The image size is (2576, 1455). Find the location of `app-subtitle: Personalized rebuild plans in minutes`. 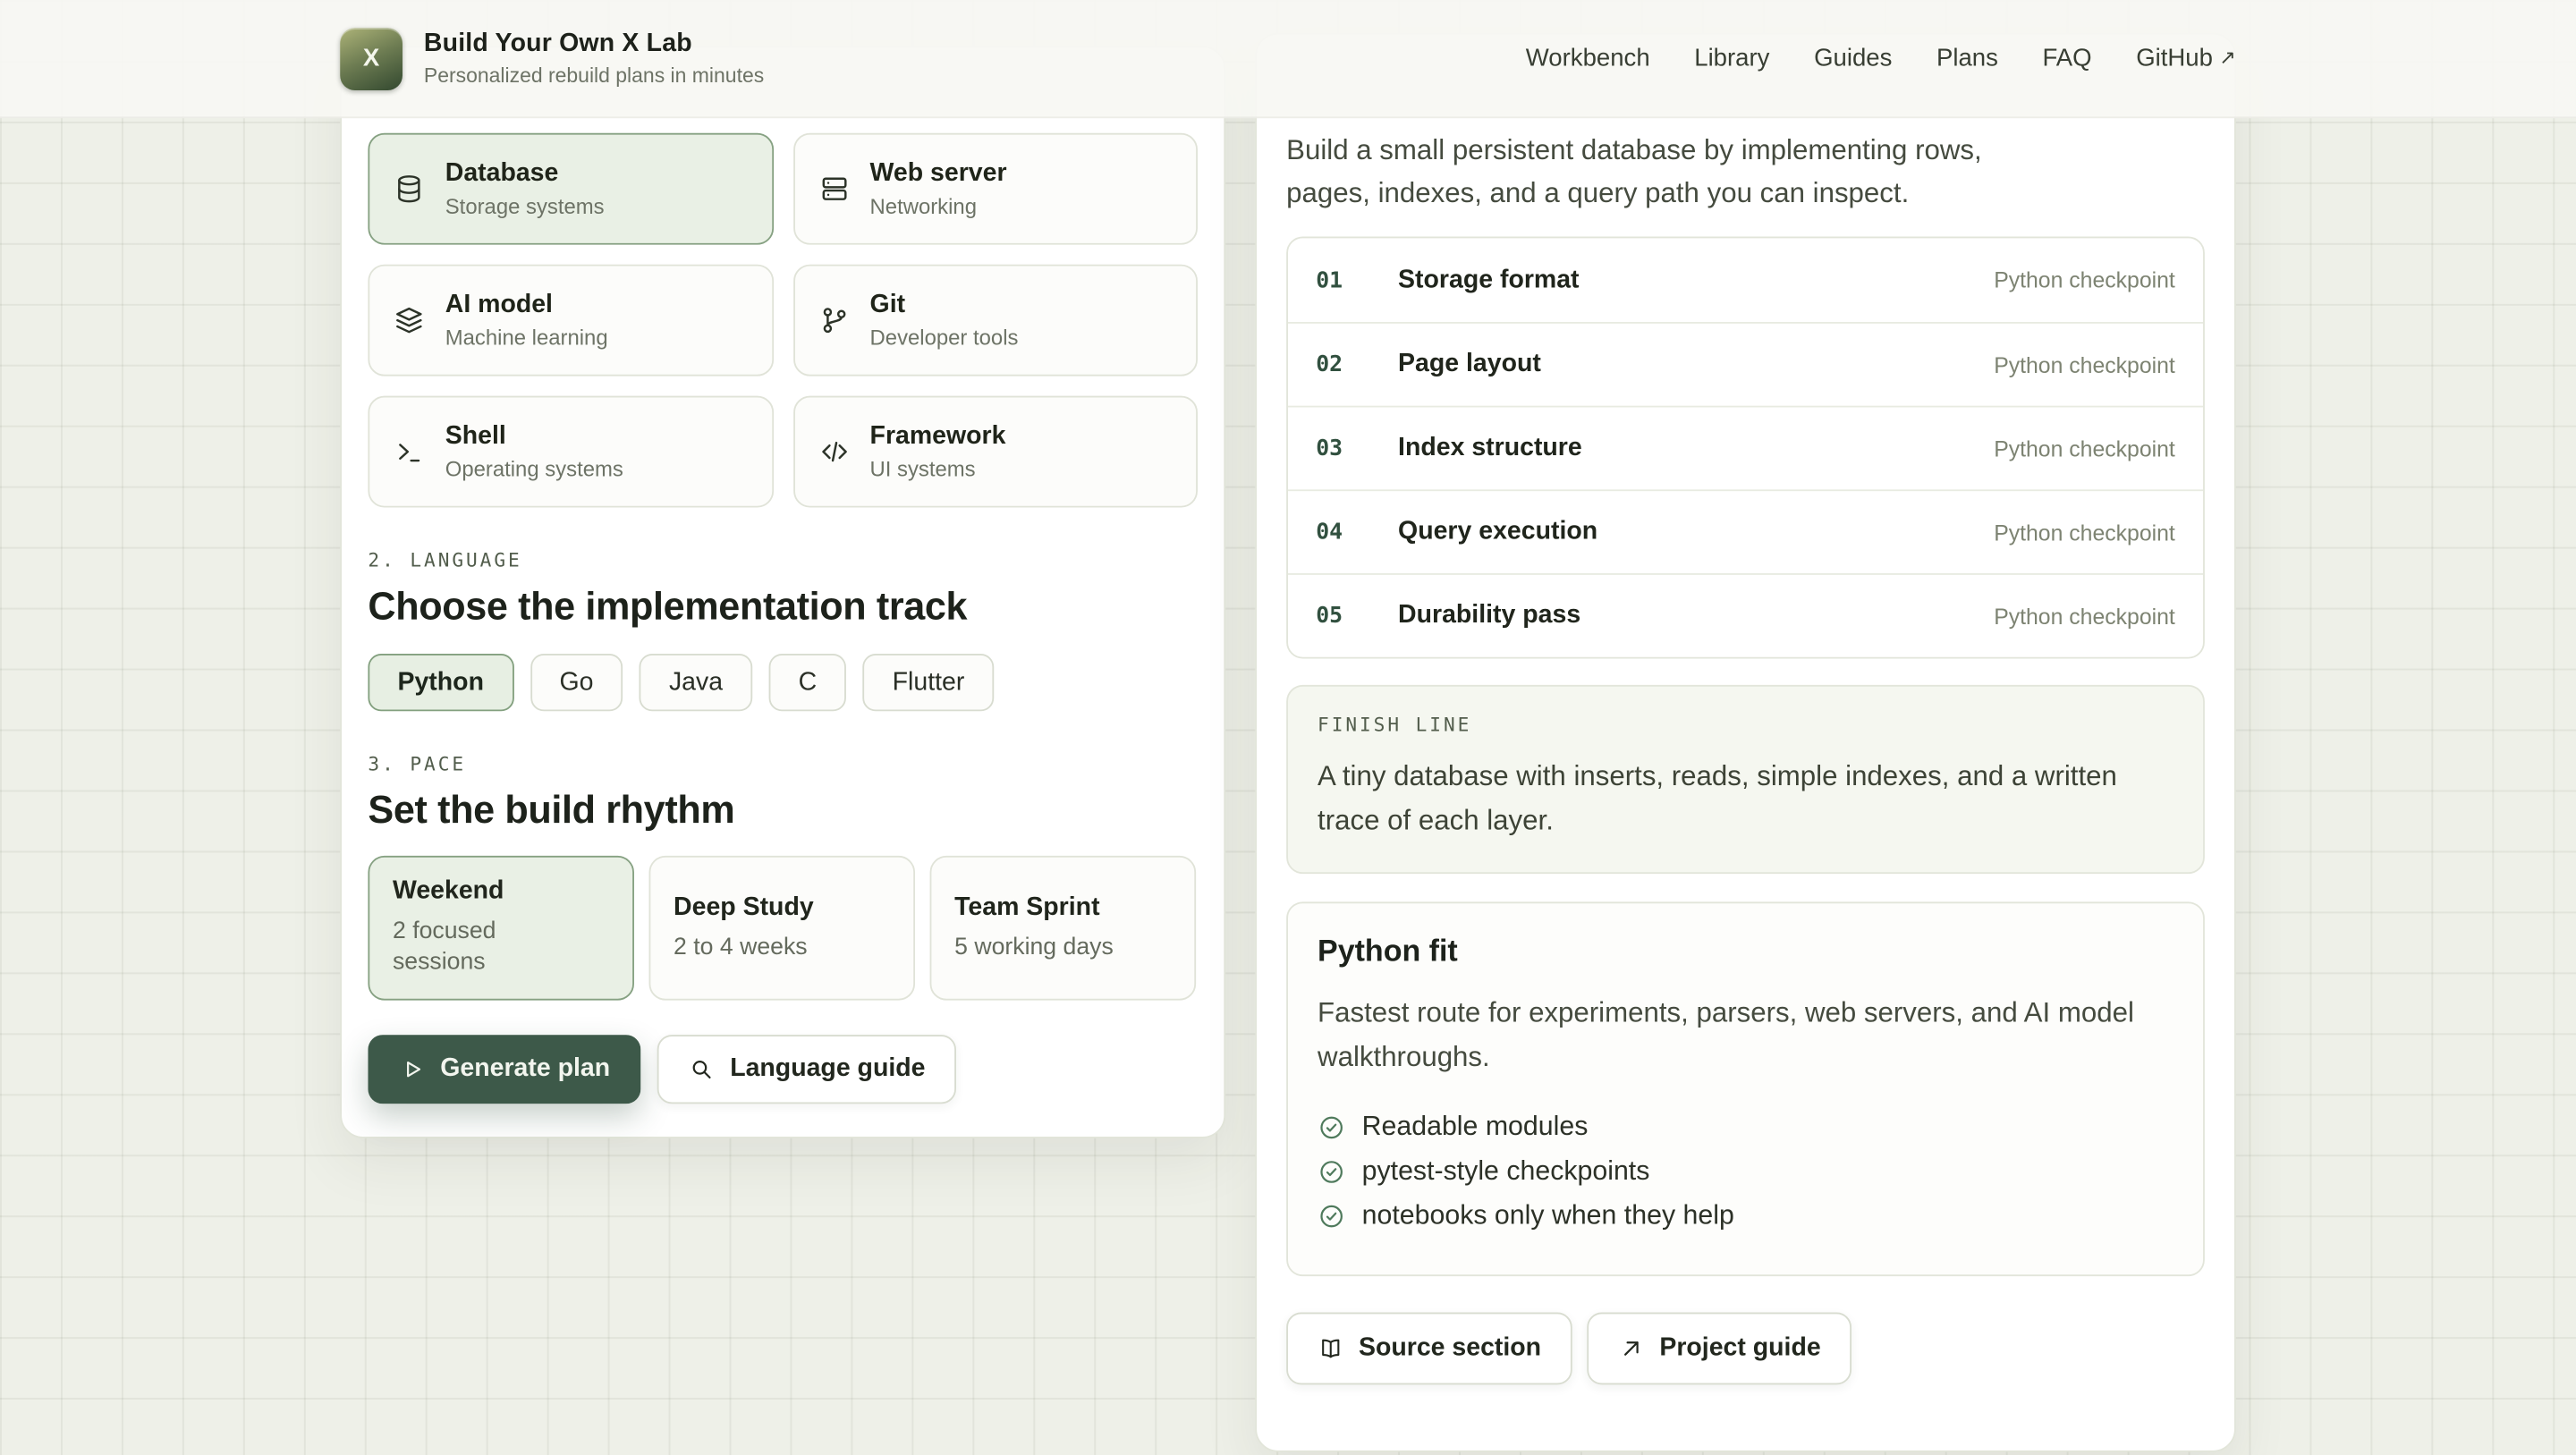

app-subtitle: Personalized rebuild plans in minutes is located at coordinates (594, 75).